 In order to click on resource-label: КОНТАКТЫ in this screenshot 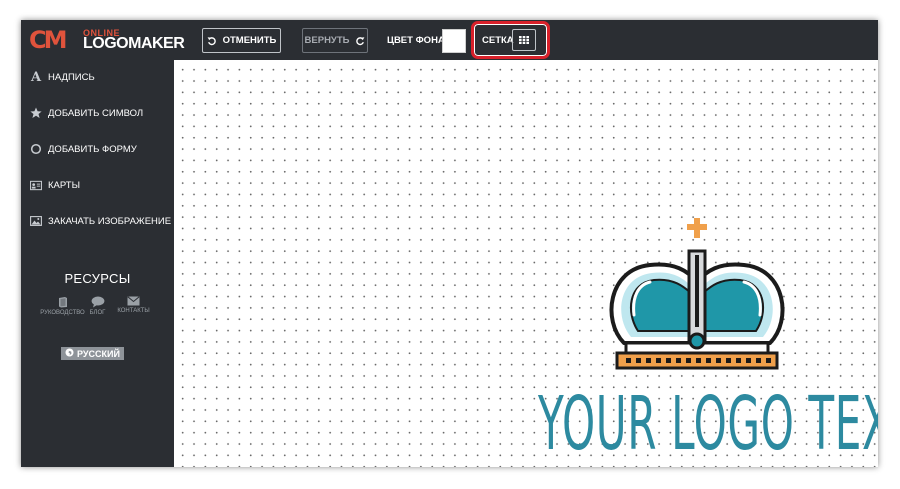, I will do `click(133, 311)`.